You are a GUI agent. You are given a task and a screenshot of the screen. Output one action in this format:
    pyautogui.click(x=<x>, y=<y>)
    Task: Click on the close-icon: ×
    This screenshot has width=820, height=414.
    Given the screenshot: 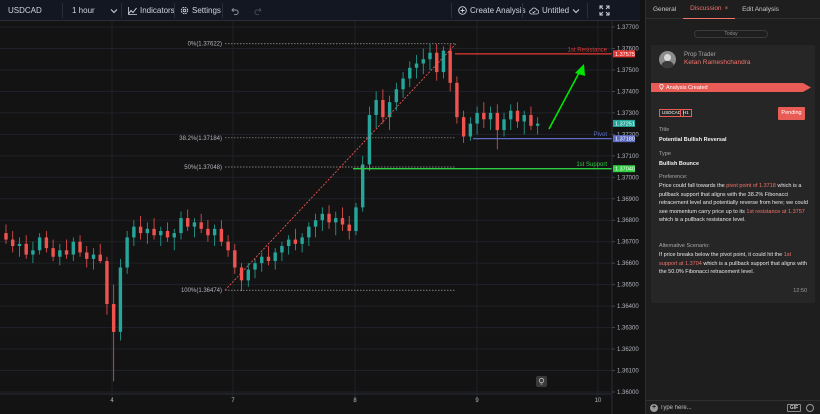 What is the action you would take?
    pyautogui.click(x=727, y=9)
    